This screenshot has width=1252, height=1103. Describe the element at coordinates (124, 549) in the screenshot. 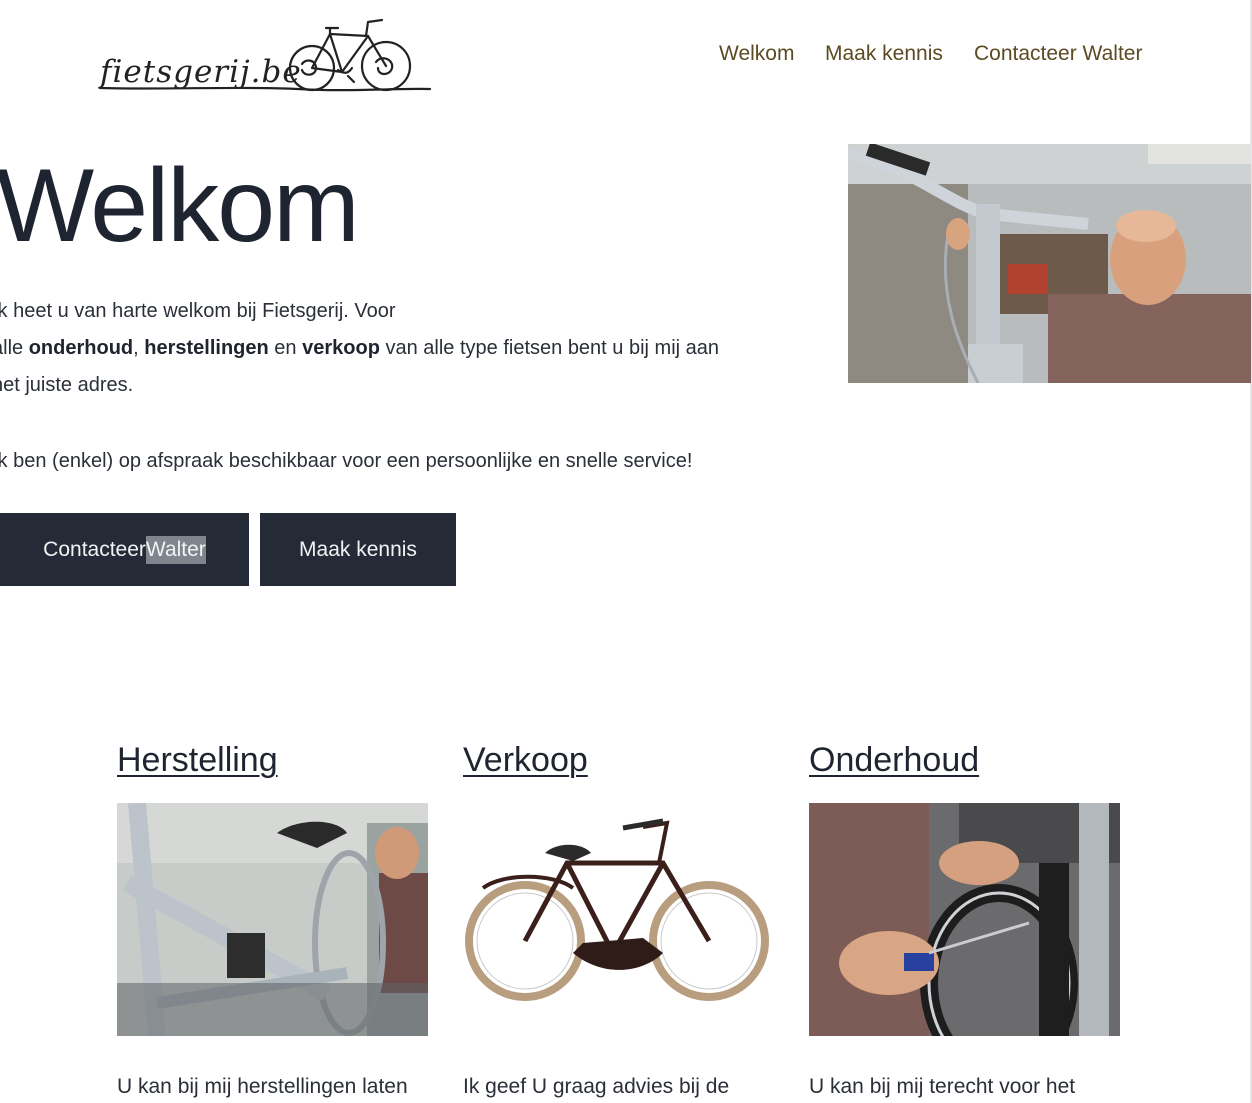

I see `contact-walter-button: Contacteer Walter` at that location.